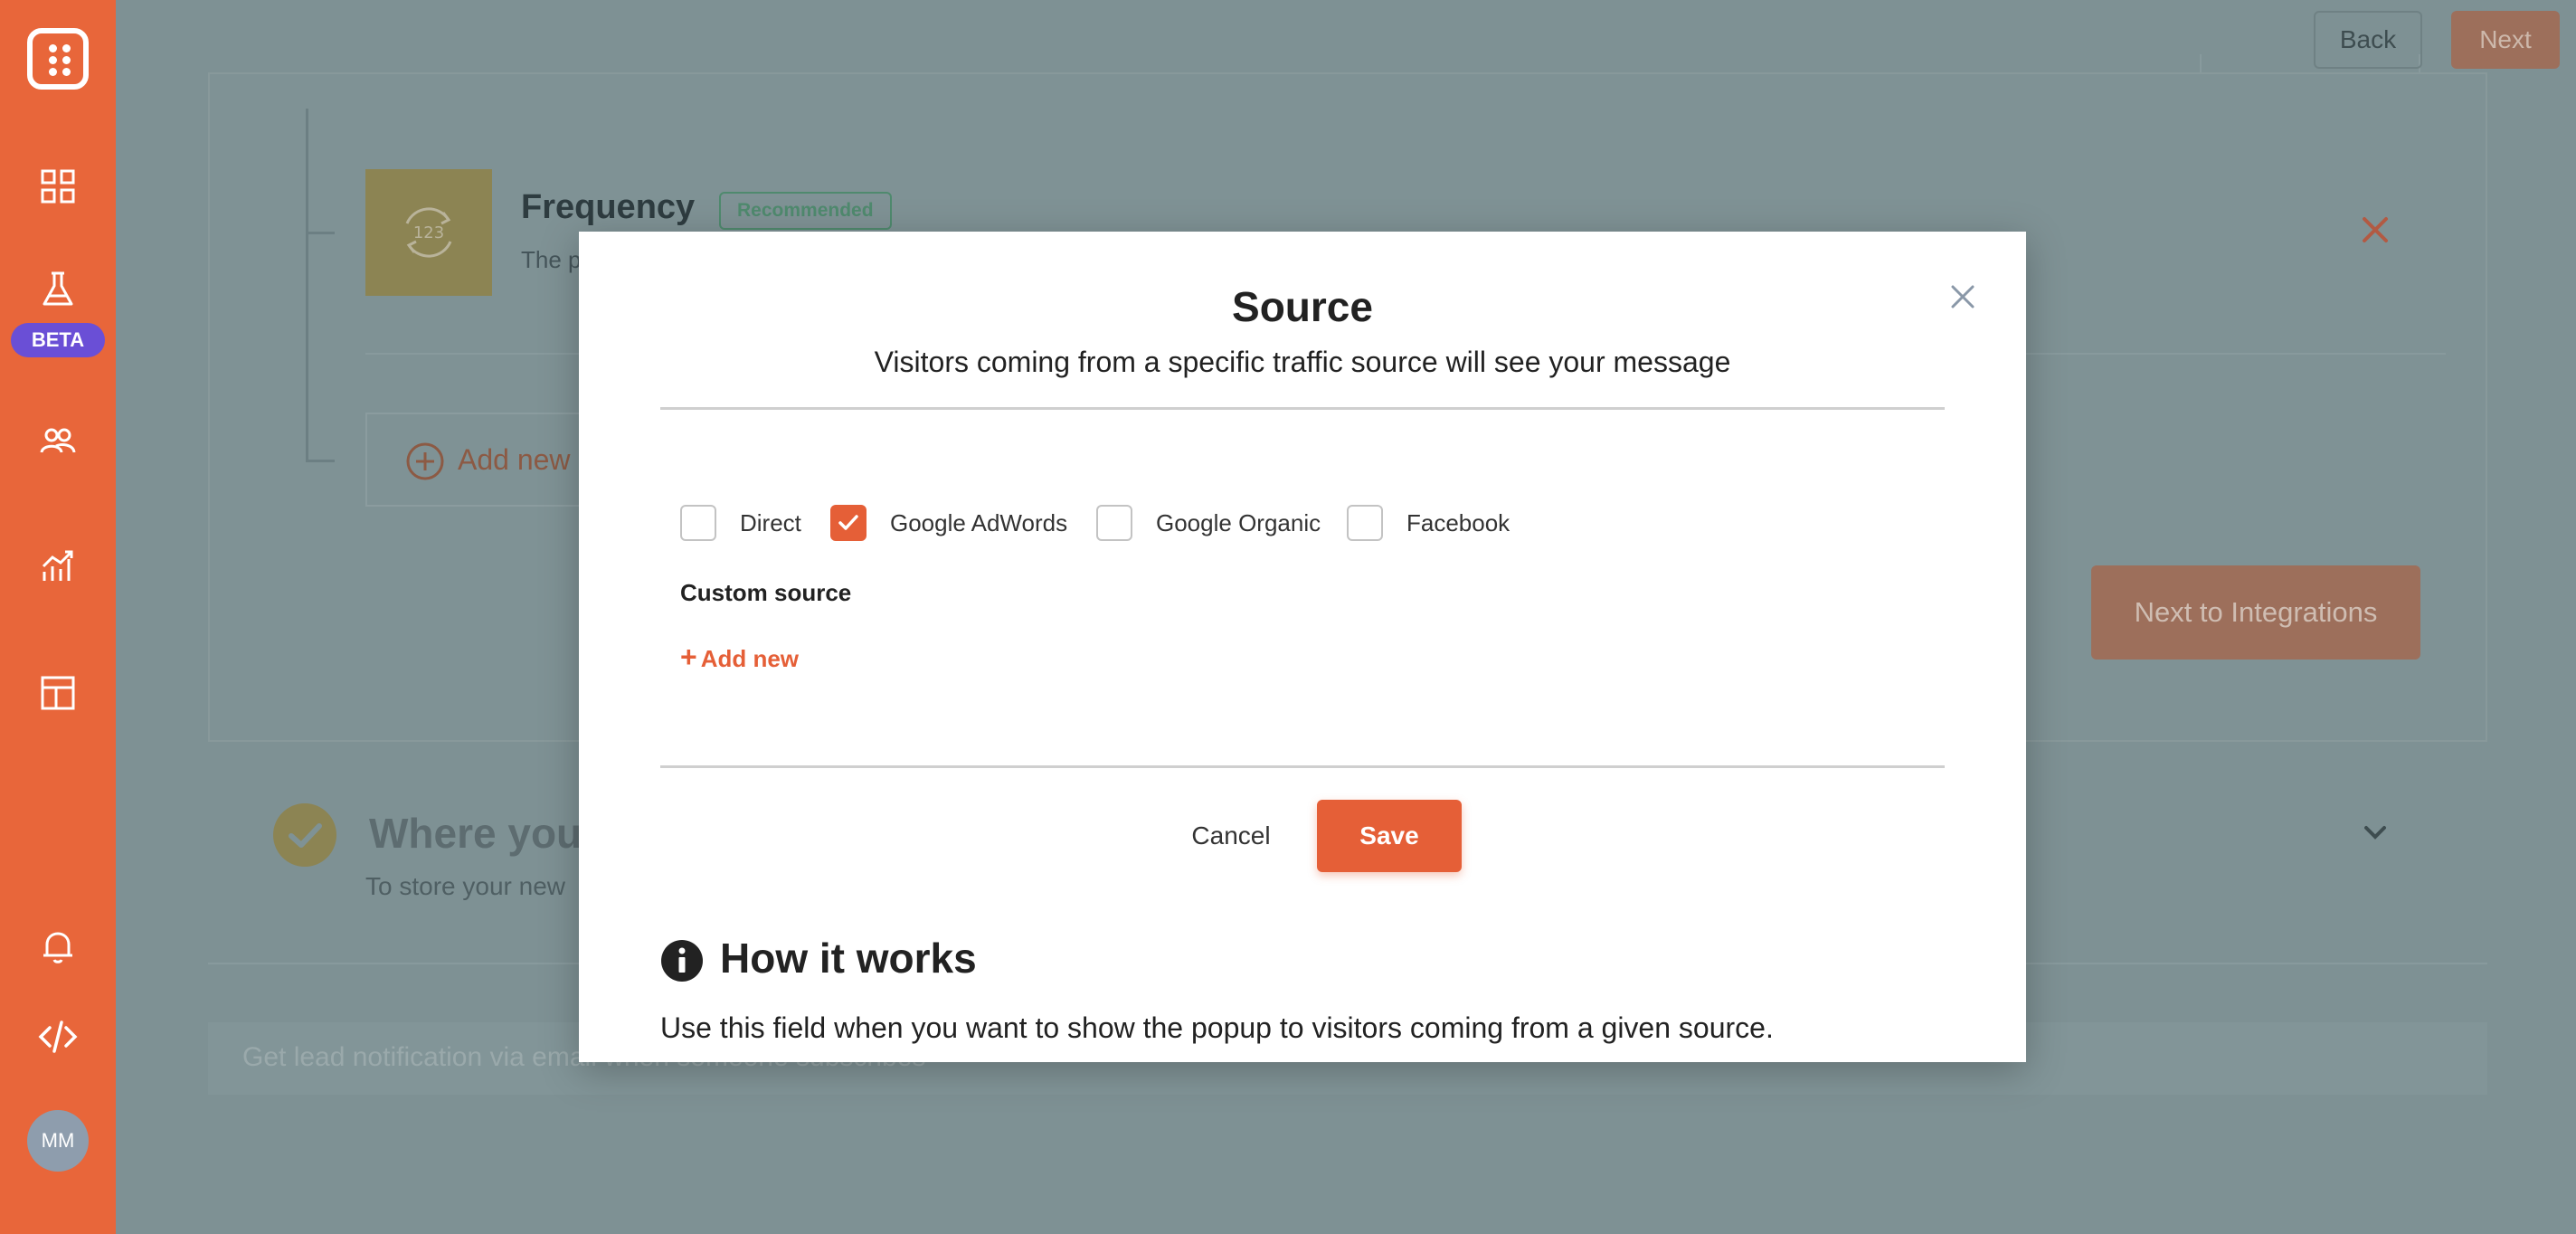  Describe the element at coordinates (806, 211) in the screenshot. I see `recommended-badge: Recommended` at that location.